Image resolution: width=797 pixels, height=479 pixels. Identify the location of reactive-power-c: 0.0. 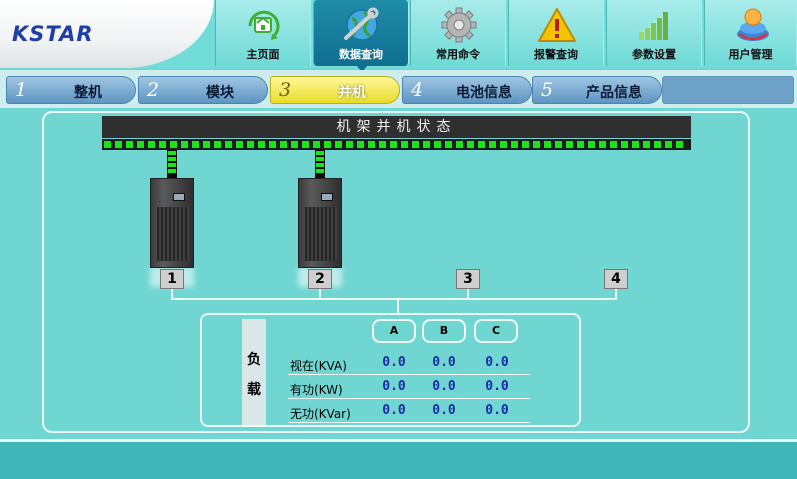
(497, 410).